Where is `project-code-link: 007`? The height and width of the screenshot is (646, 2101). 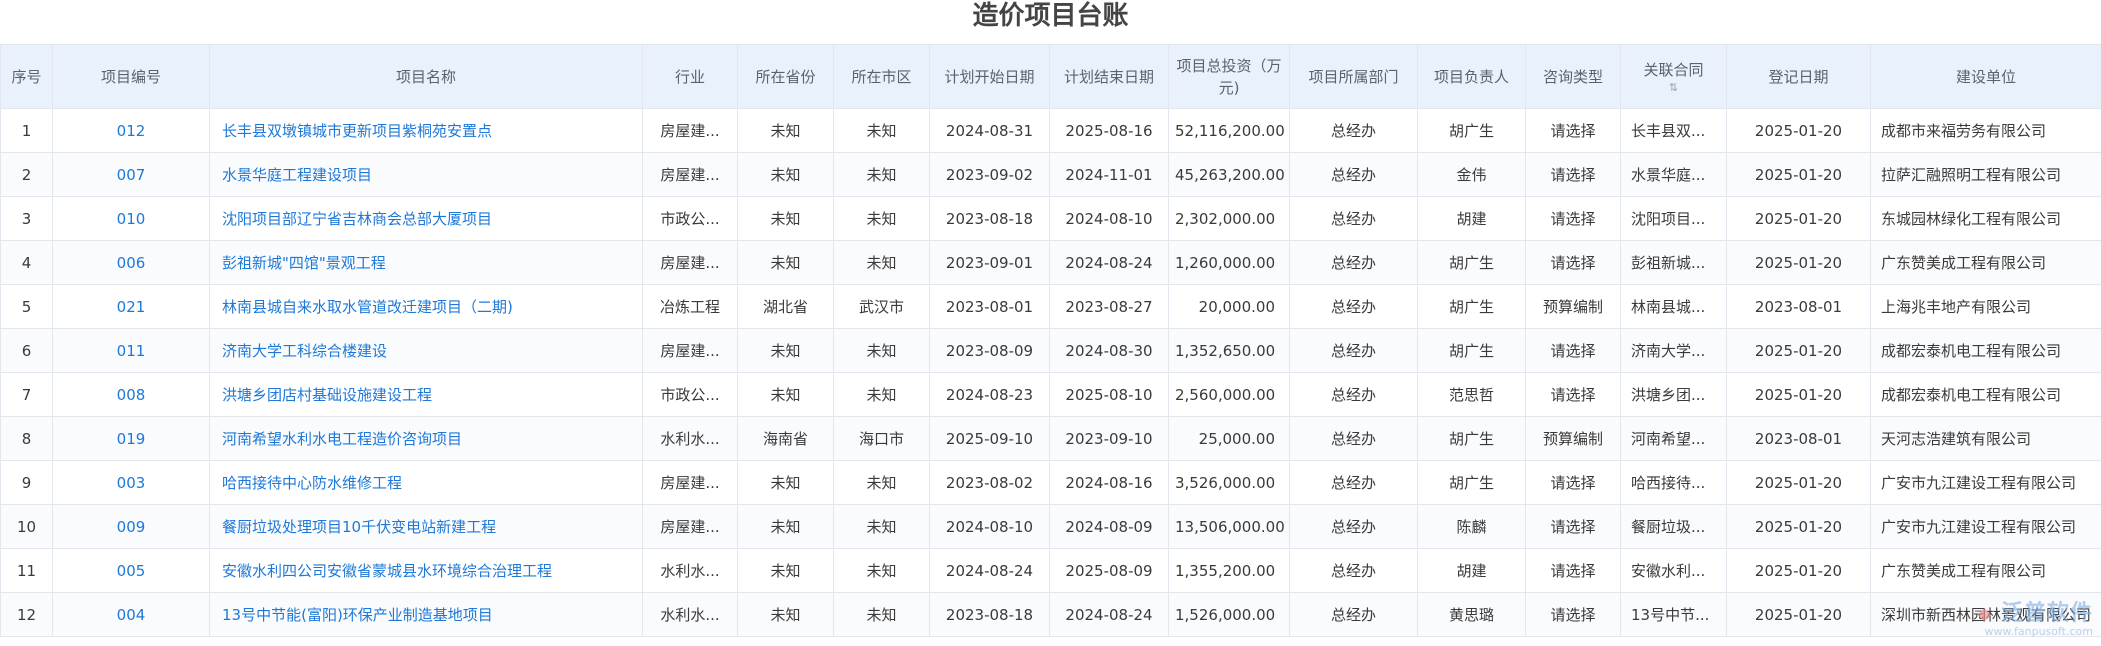
project-code-link: 007 is located at coordinates (131, 174).